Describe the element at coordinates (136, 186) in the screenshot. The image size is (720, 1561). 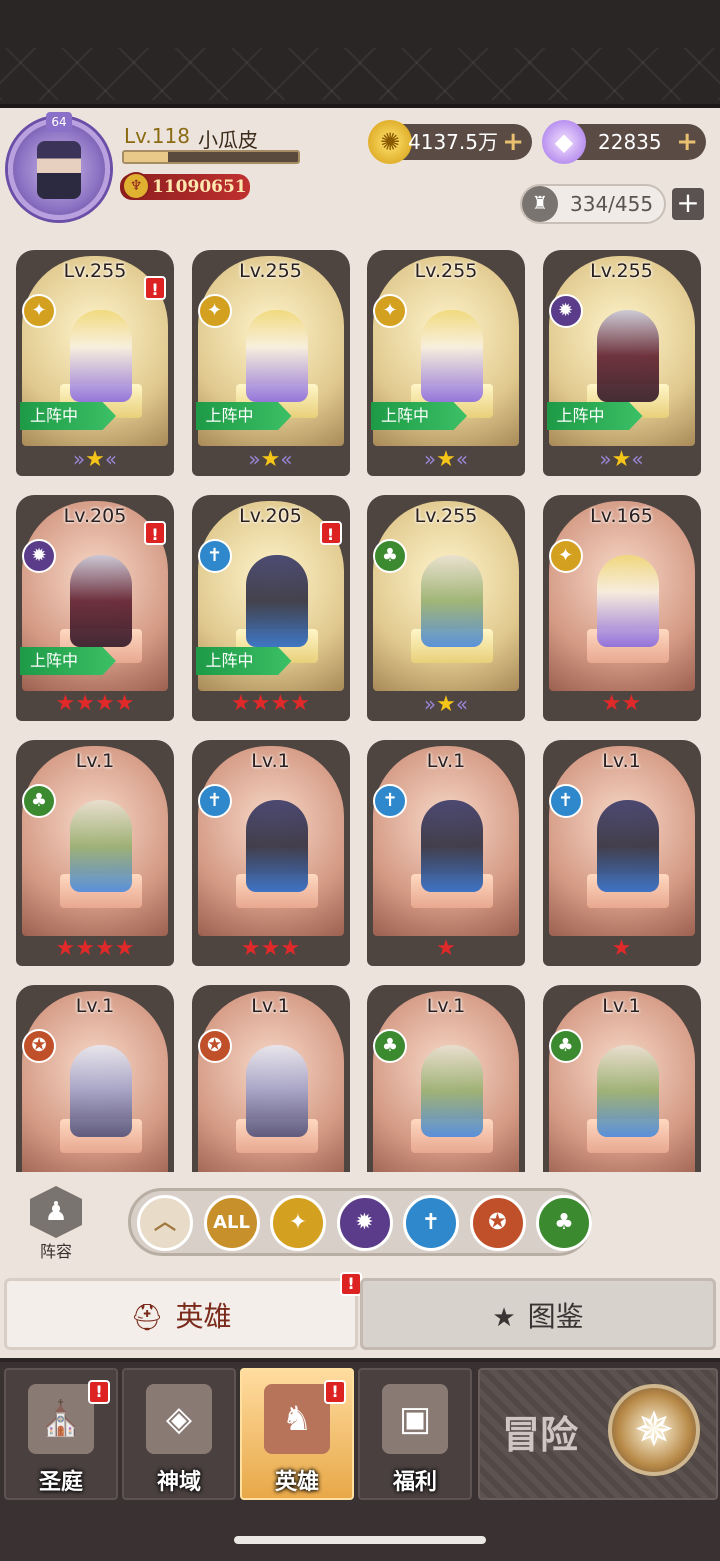
I see `power-icon: ♆` at that location.